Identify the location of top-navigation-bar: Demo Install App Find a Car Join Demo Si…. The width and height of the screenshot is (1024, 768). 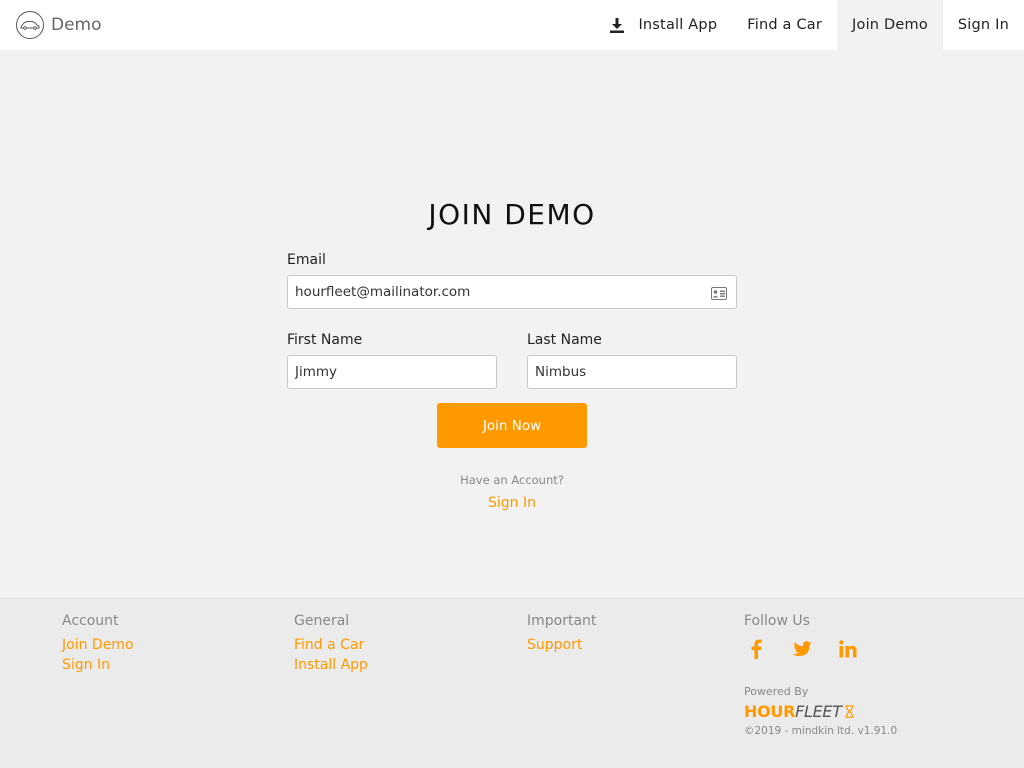
(512, 25).